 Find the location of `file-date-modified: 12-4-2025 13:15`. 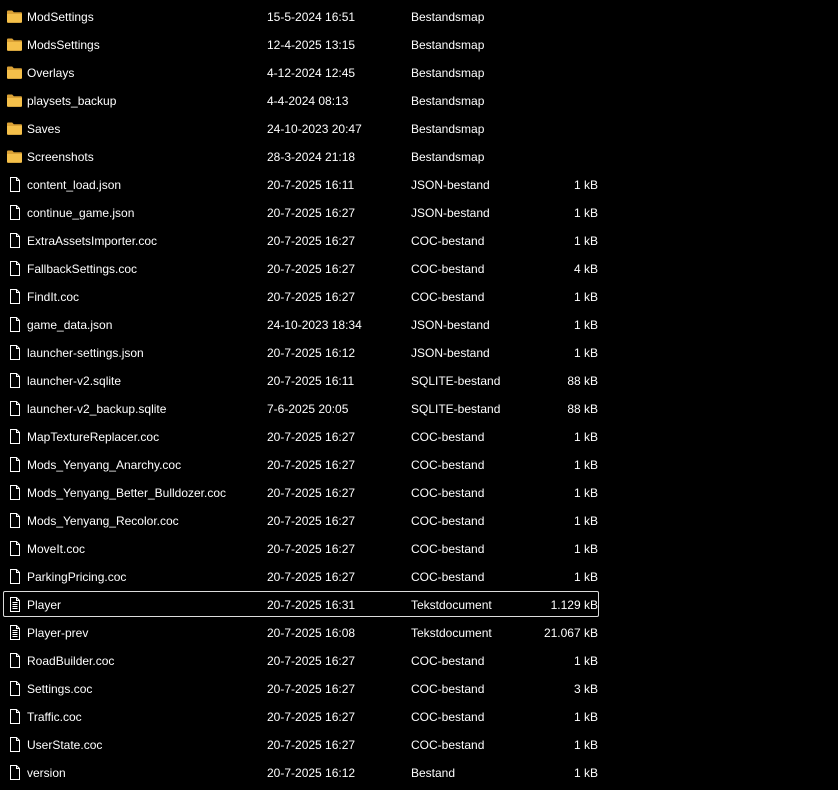

file-date-modified: 12-4-2025 13:15 is located at coordinates (311, 45).